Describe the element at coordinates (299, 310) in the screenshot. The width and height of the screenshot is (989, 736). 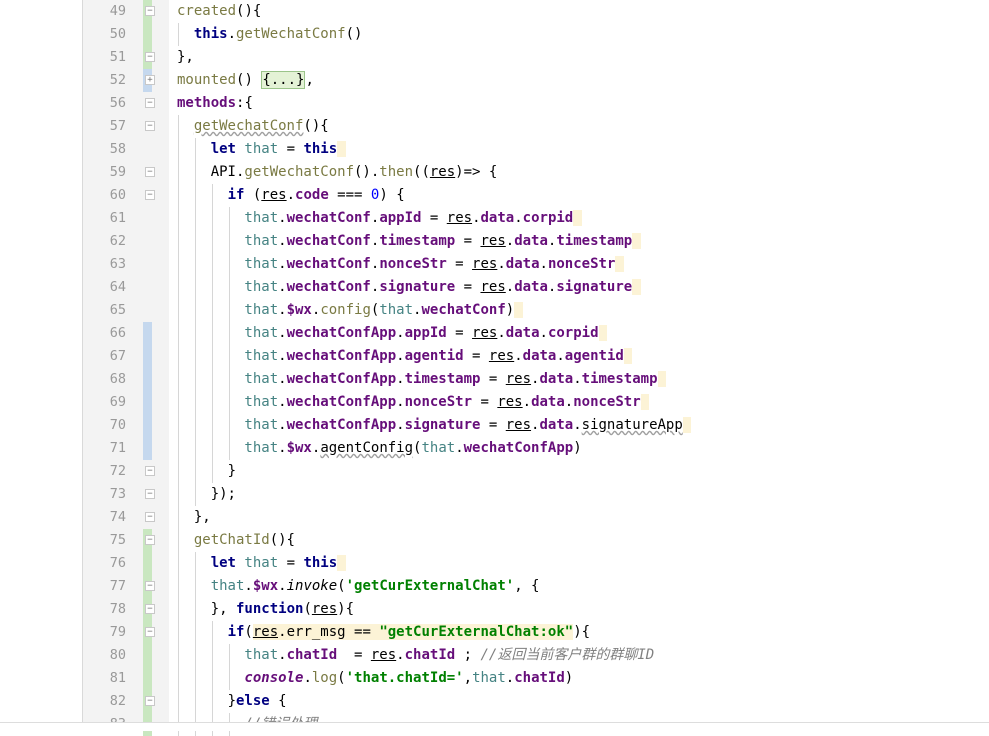
I see `code-token: $wx` at that location.